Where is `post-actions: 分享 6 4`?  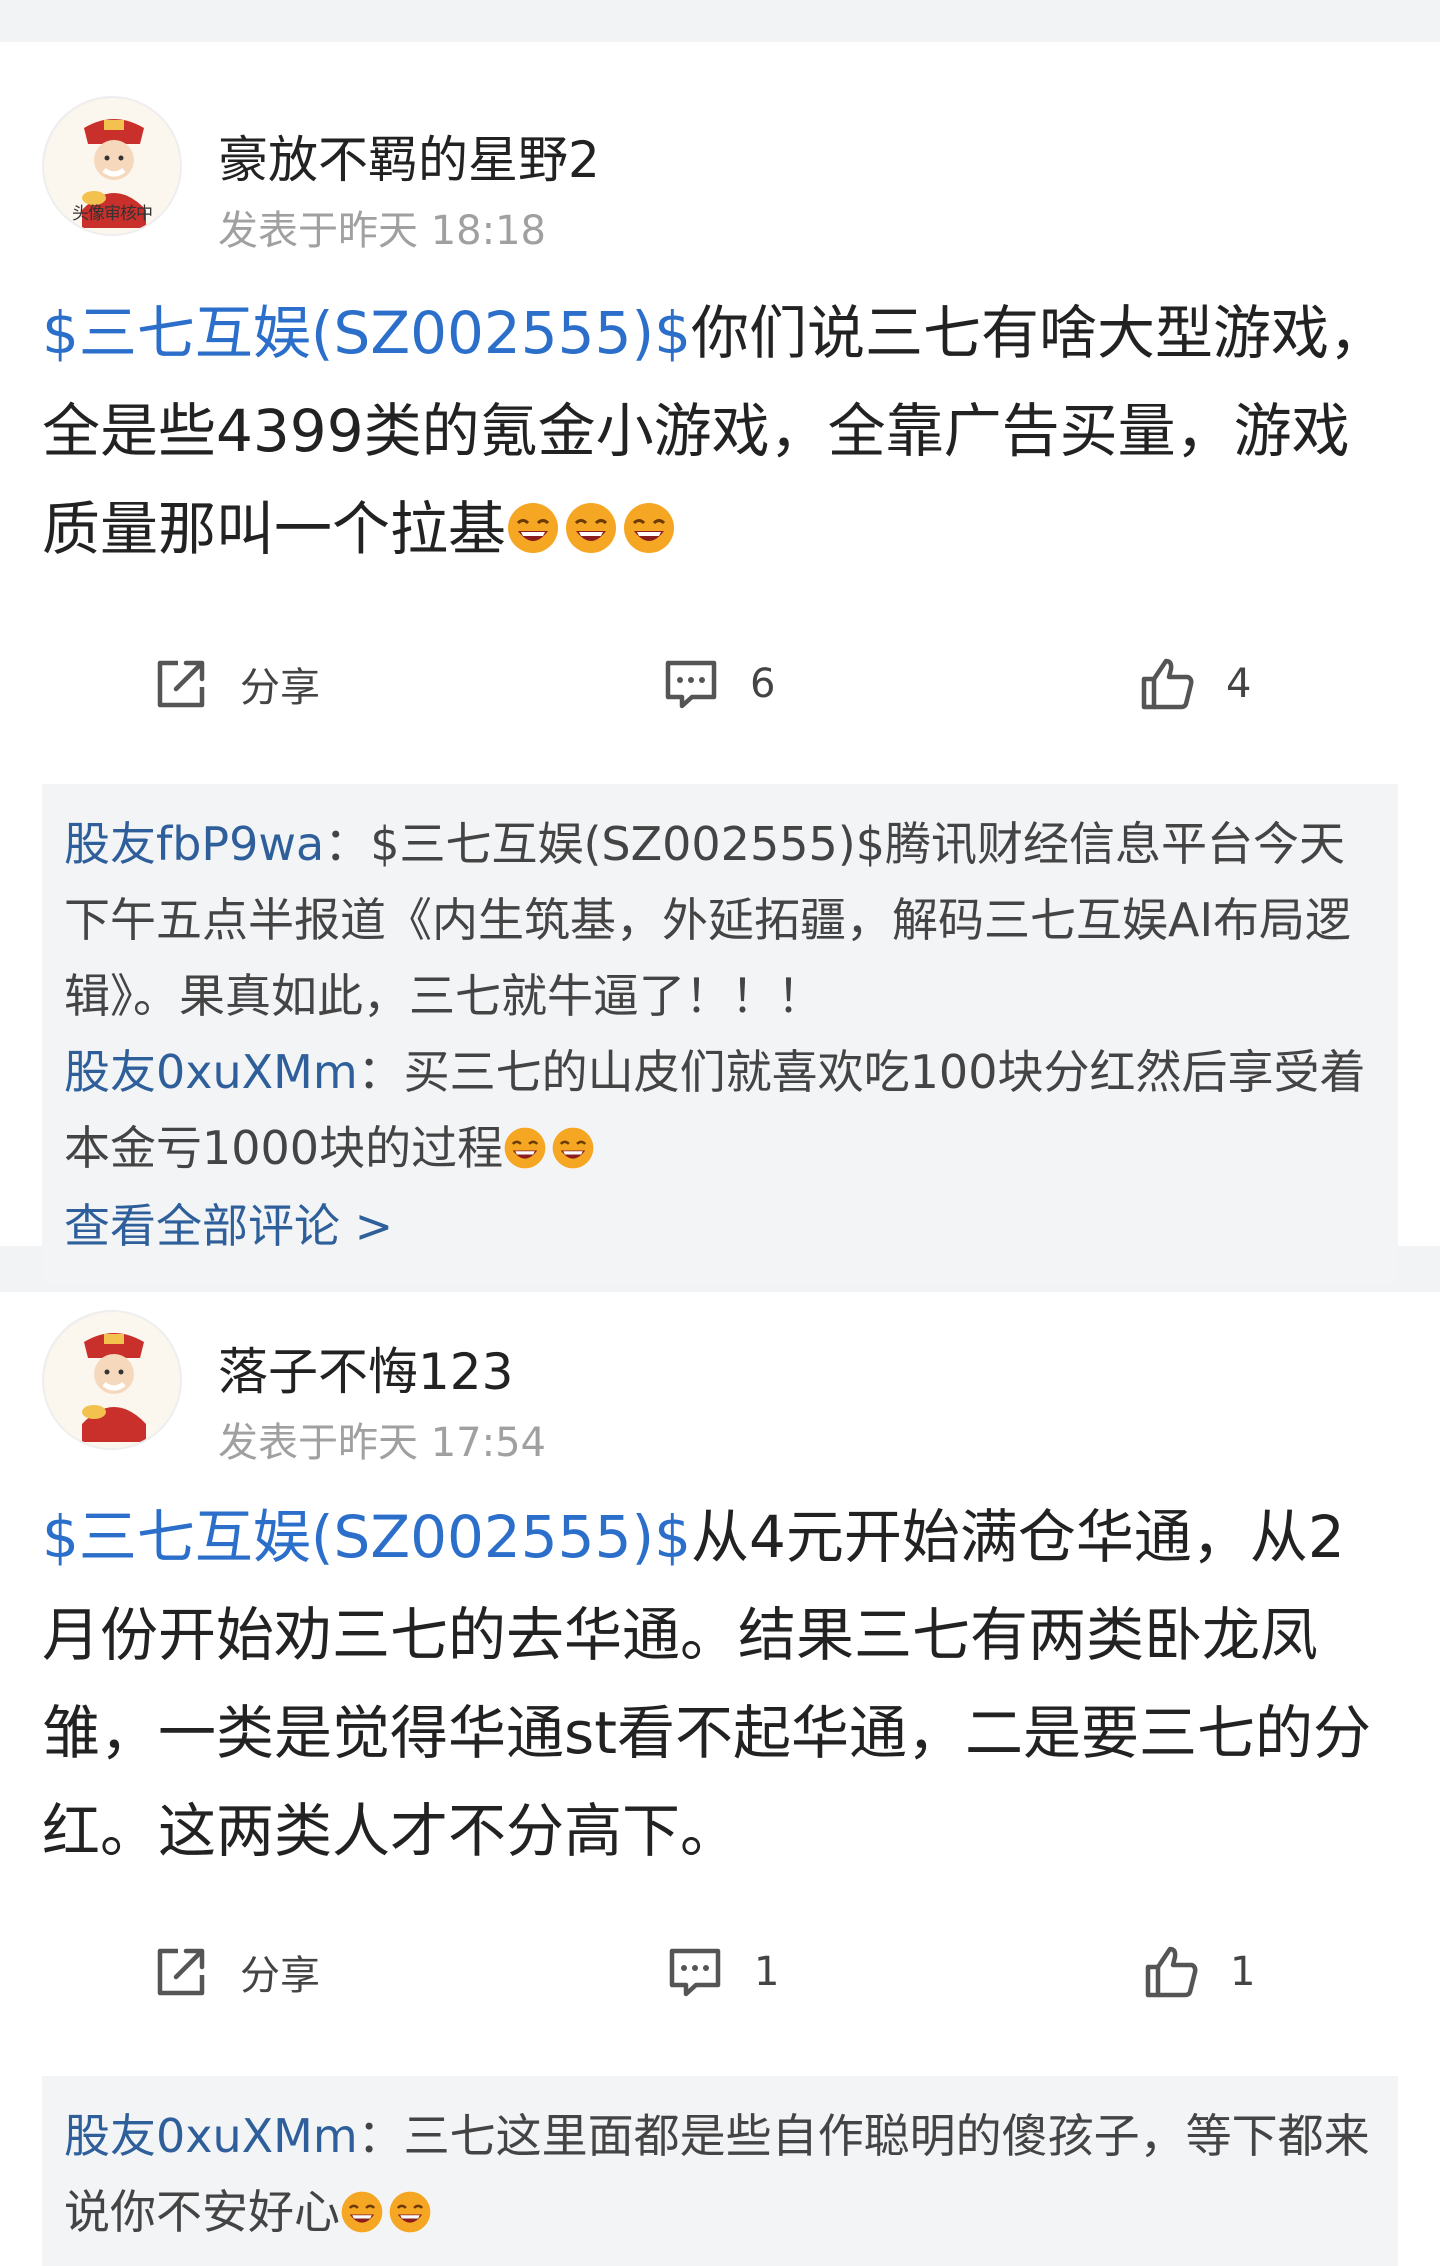 post-actions: 分享 6 4 is located at coordinates (720, 684).